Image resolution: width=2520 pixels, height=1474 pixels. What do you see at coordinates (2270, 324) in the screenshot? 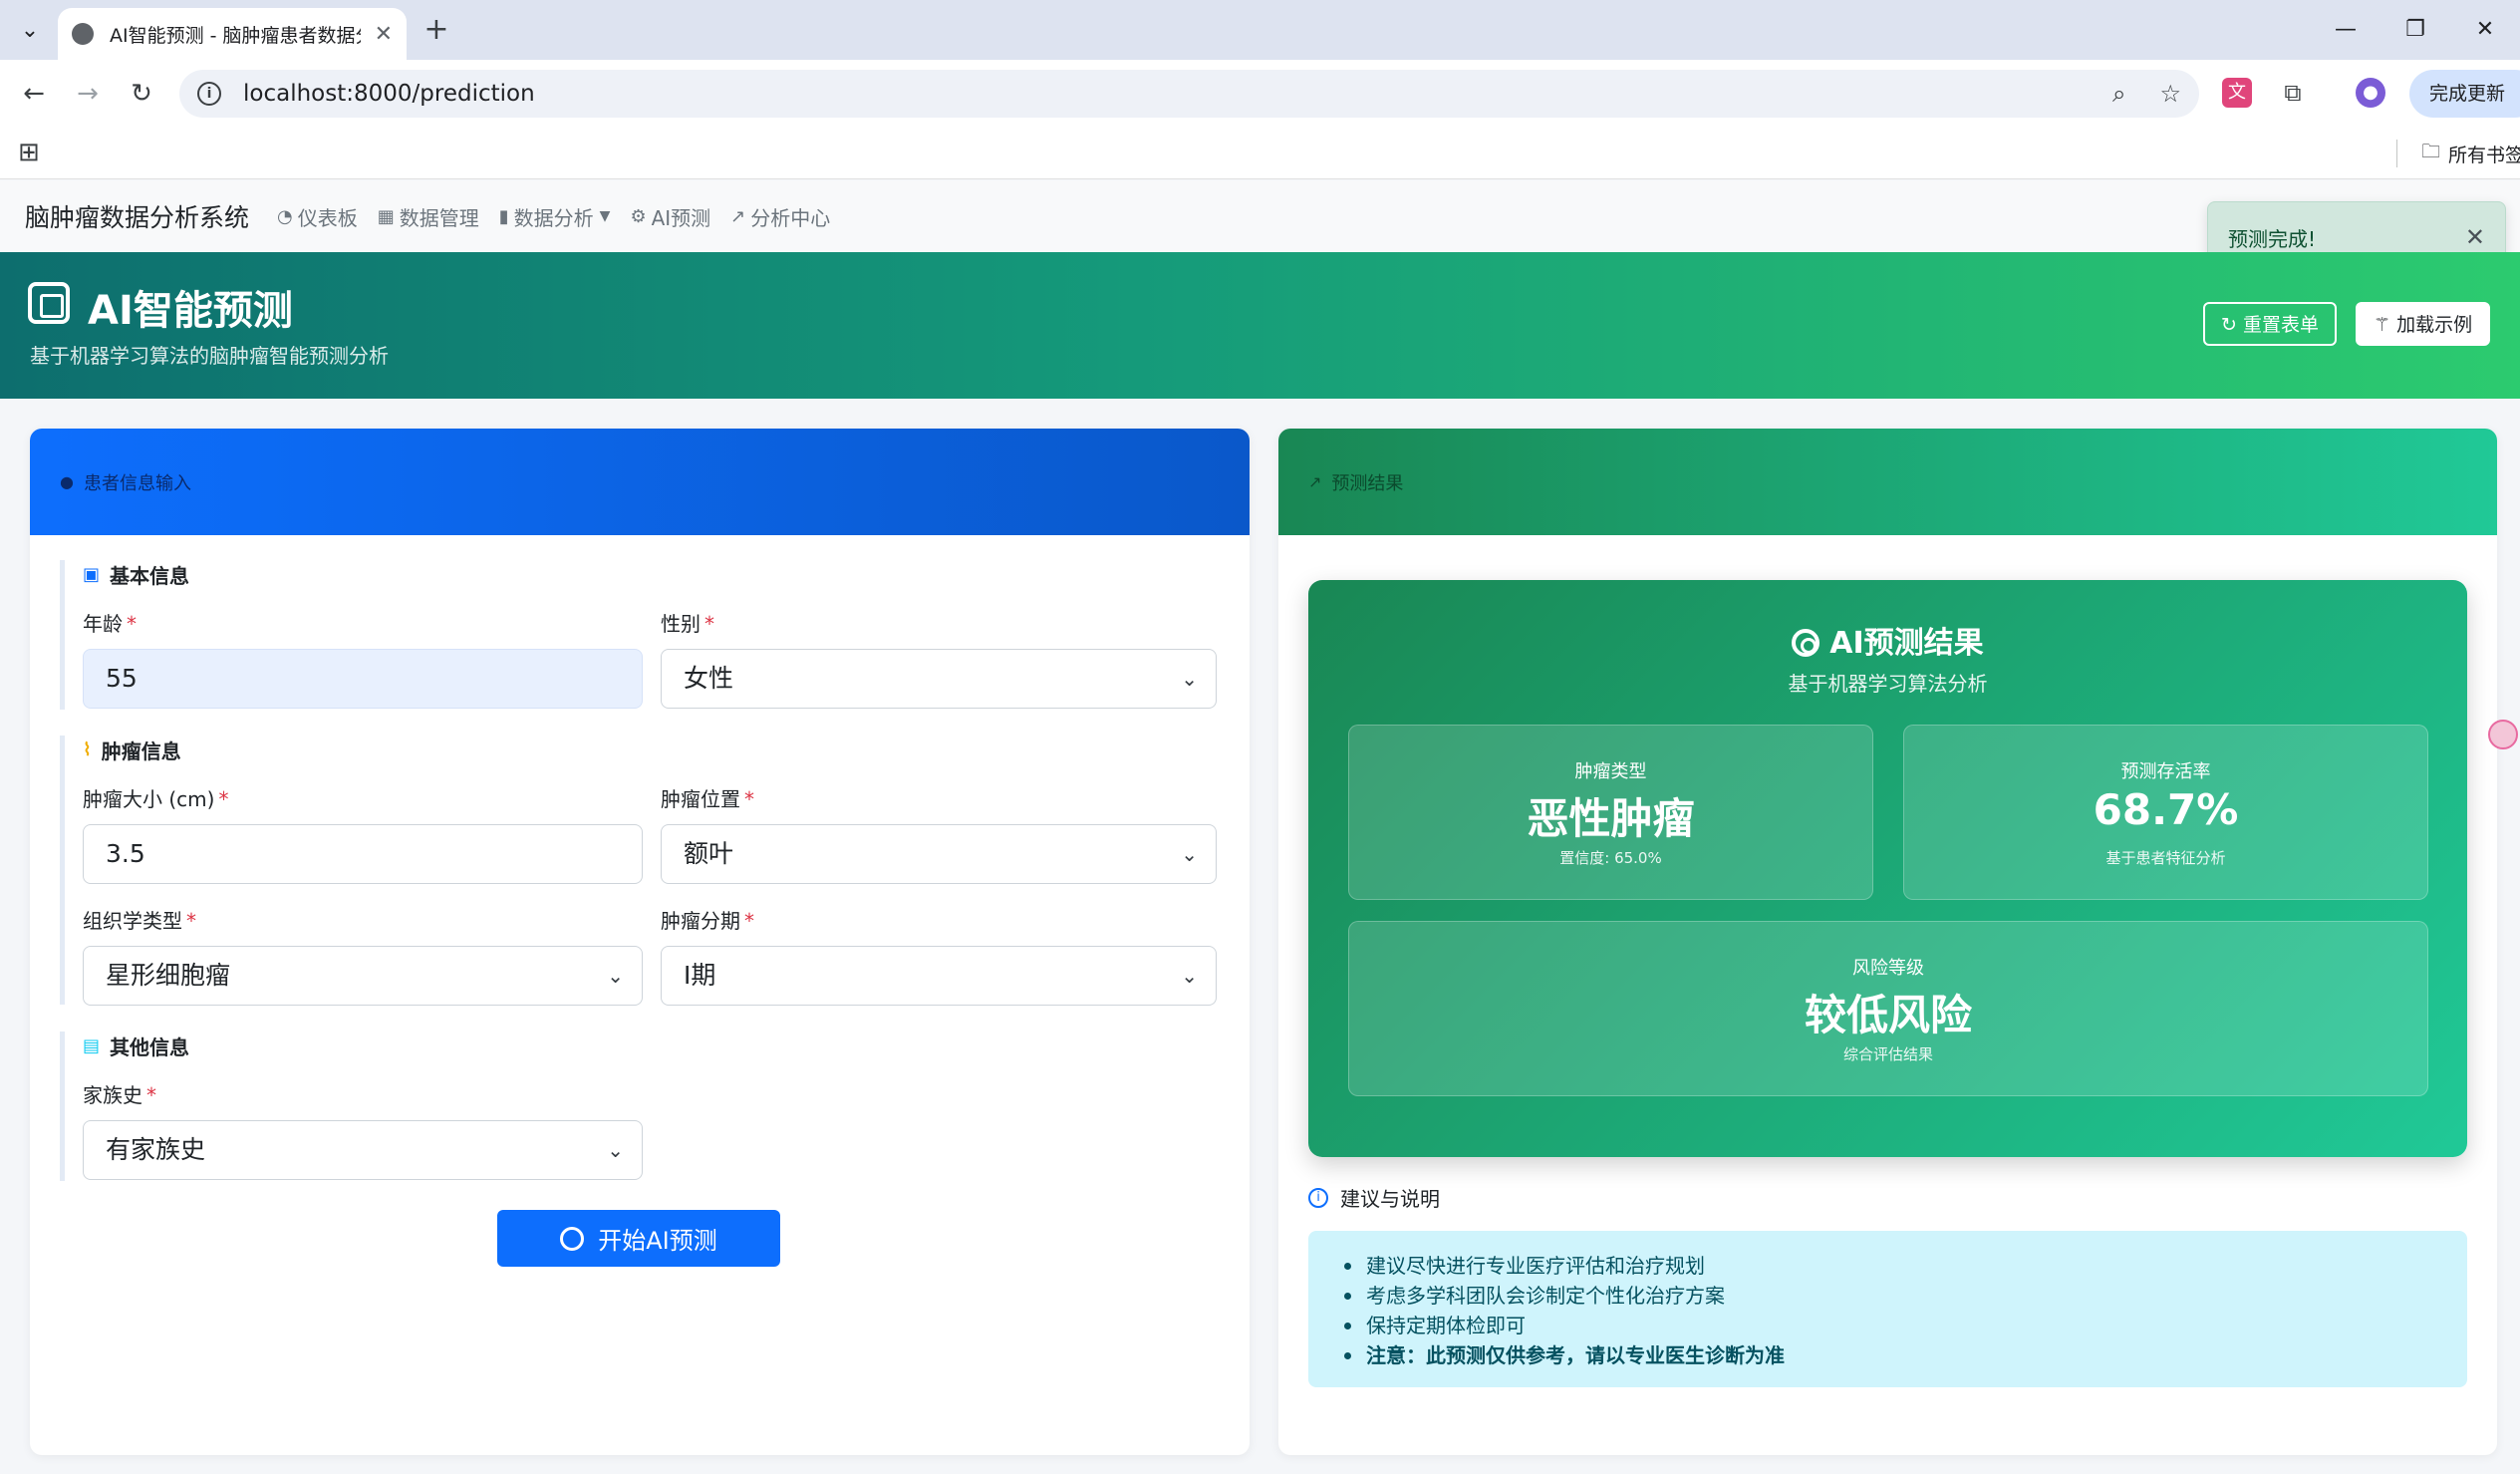
I see `reset-form-button: ↻ 重置表单` at bounding box center [2270, 324].